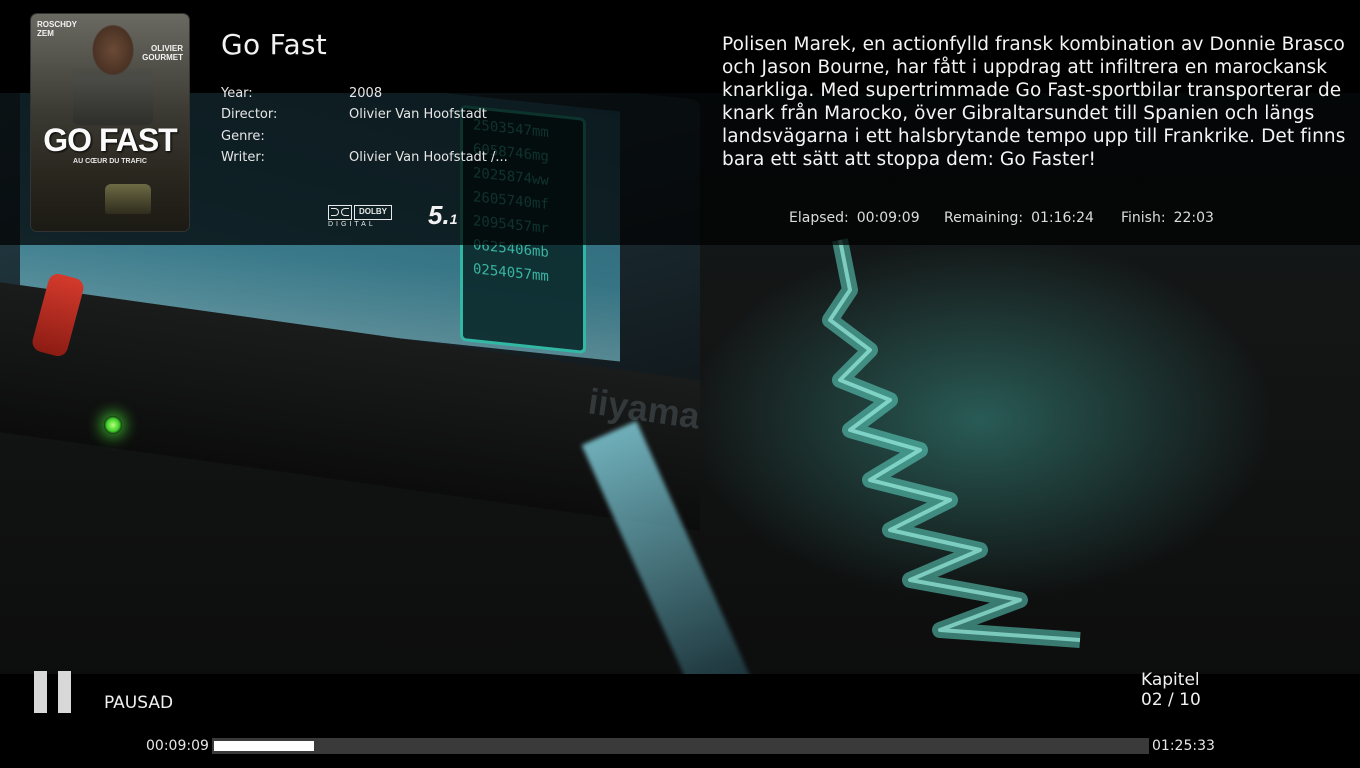 This screenshot has height=768, width=1360. I want to click on current-time: 00:09:09, so click(177, 746).